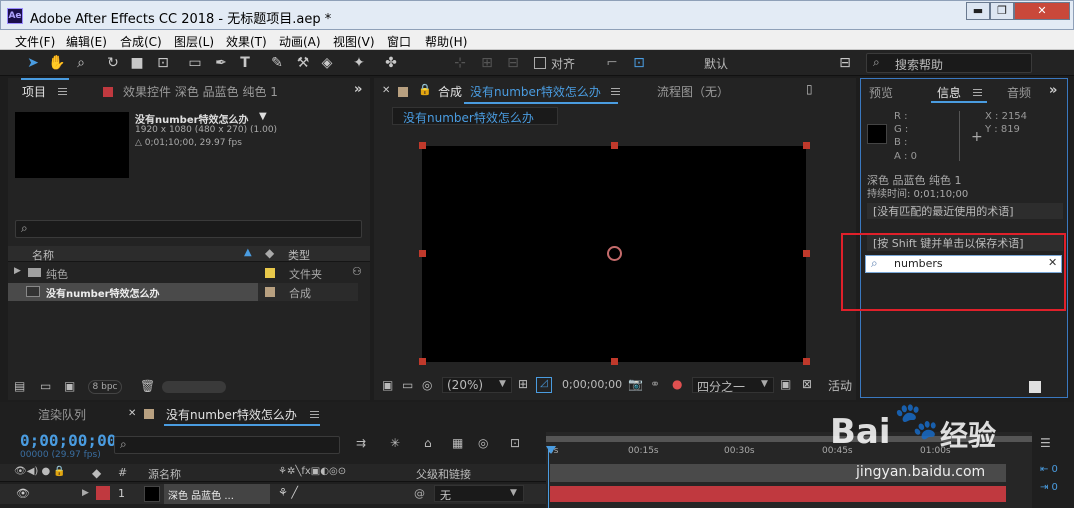  I want to click on new-composition-icon: ▣, so click(69, 386).